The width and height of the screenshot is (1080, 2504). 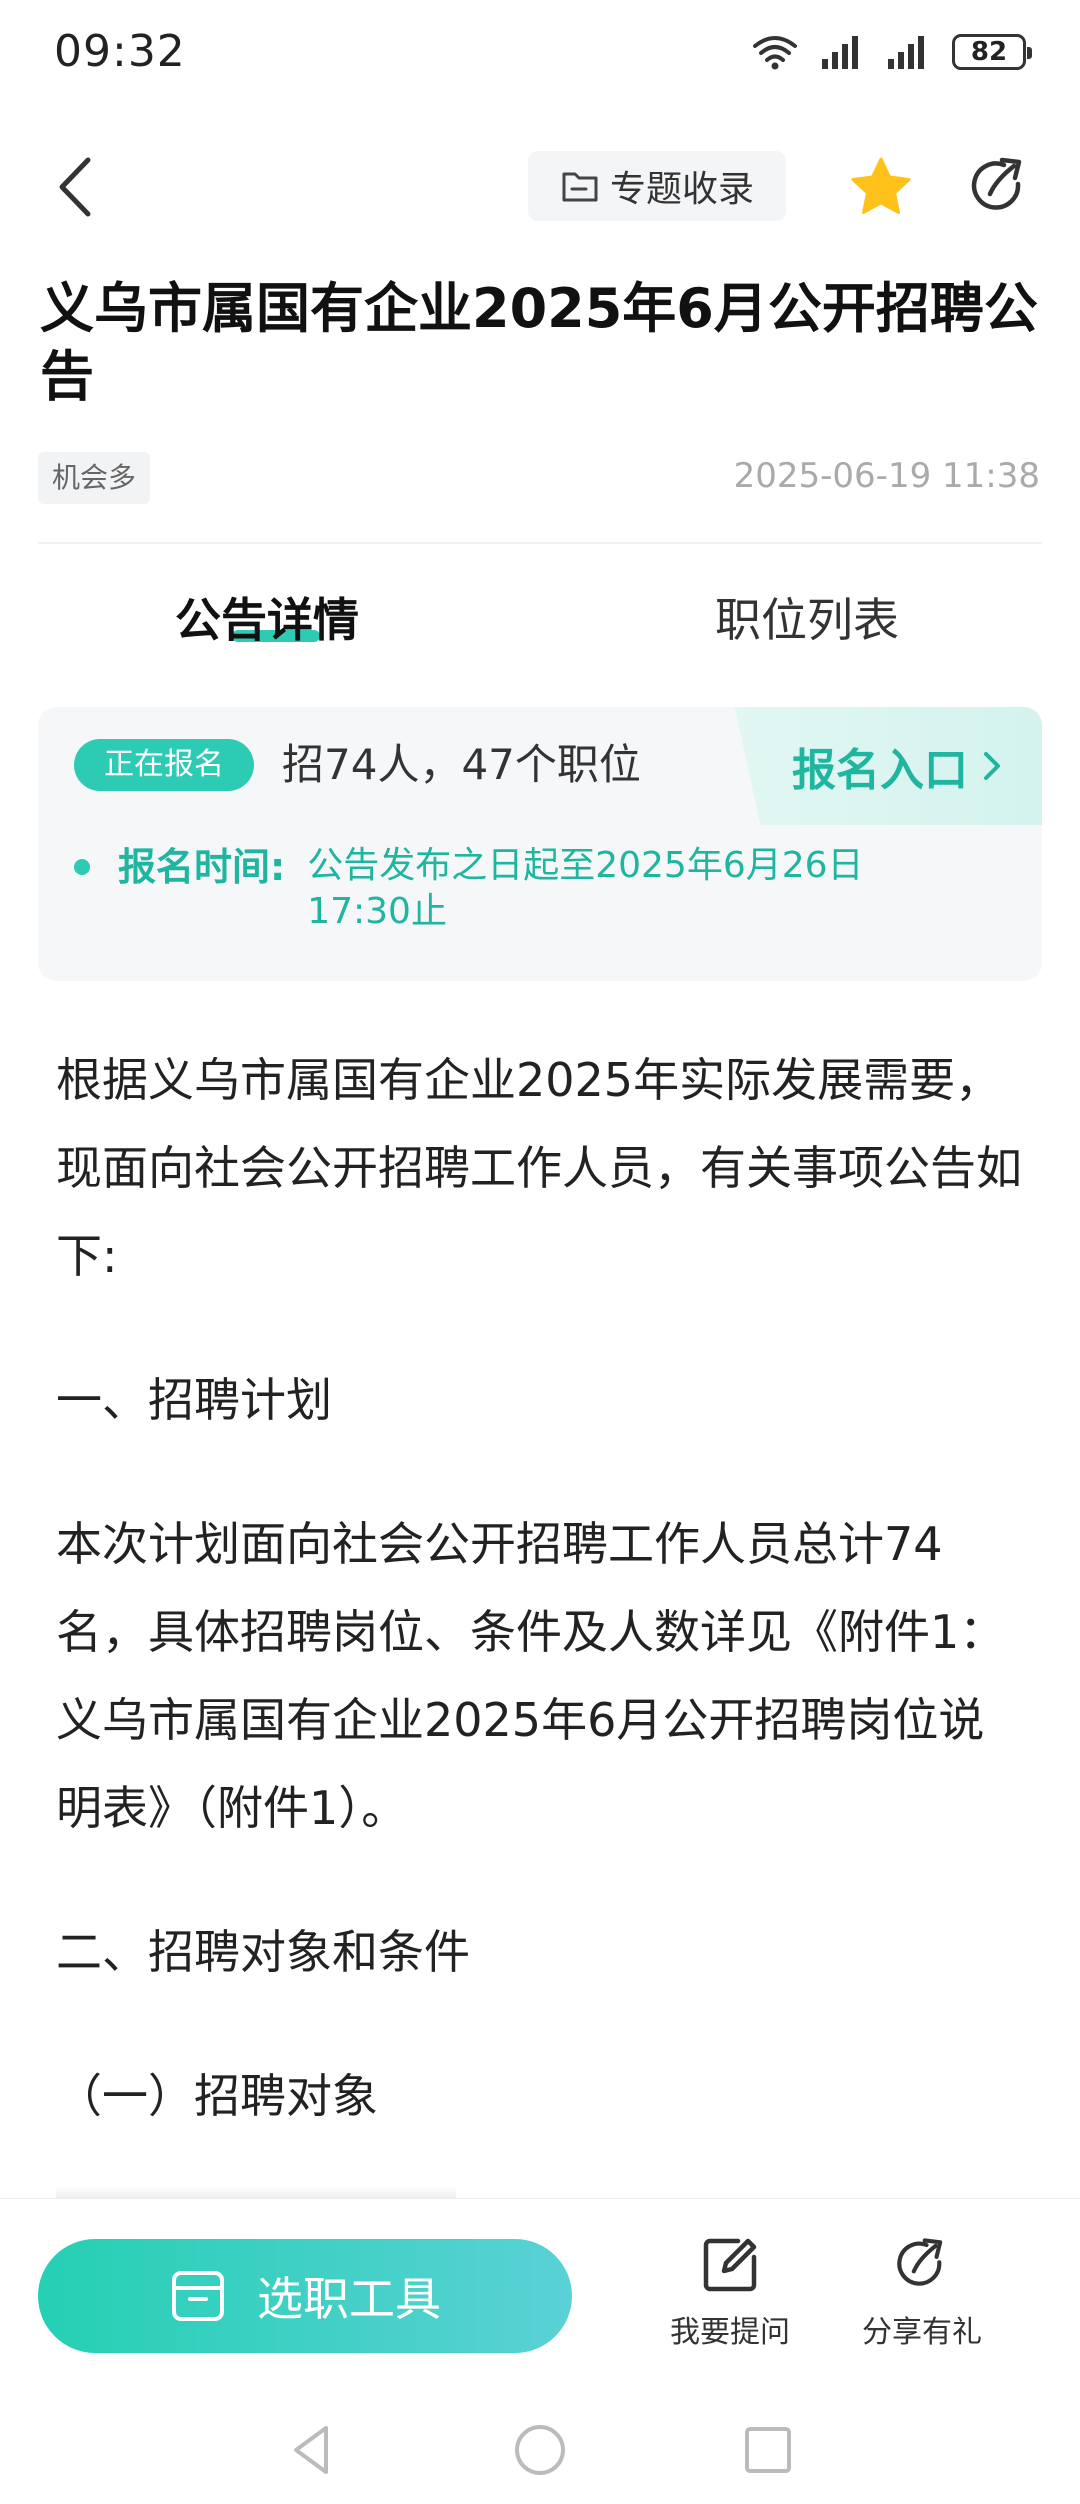 I want to click on signup-time-label: 报名时间:, so click(x=202, y=867).